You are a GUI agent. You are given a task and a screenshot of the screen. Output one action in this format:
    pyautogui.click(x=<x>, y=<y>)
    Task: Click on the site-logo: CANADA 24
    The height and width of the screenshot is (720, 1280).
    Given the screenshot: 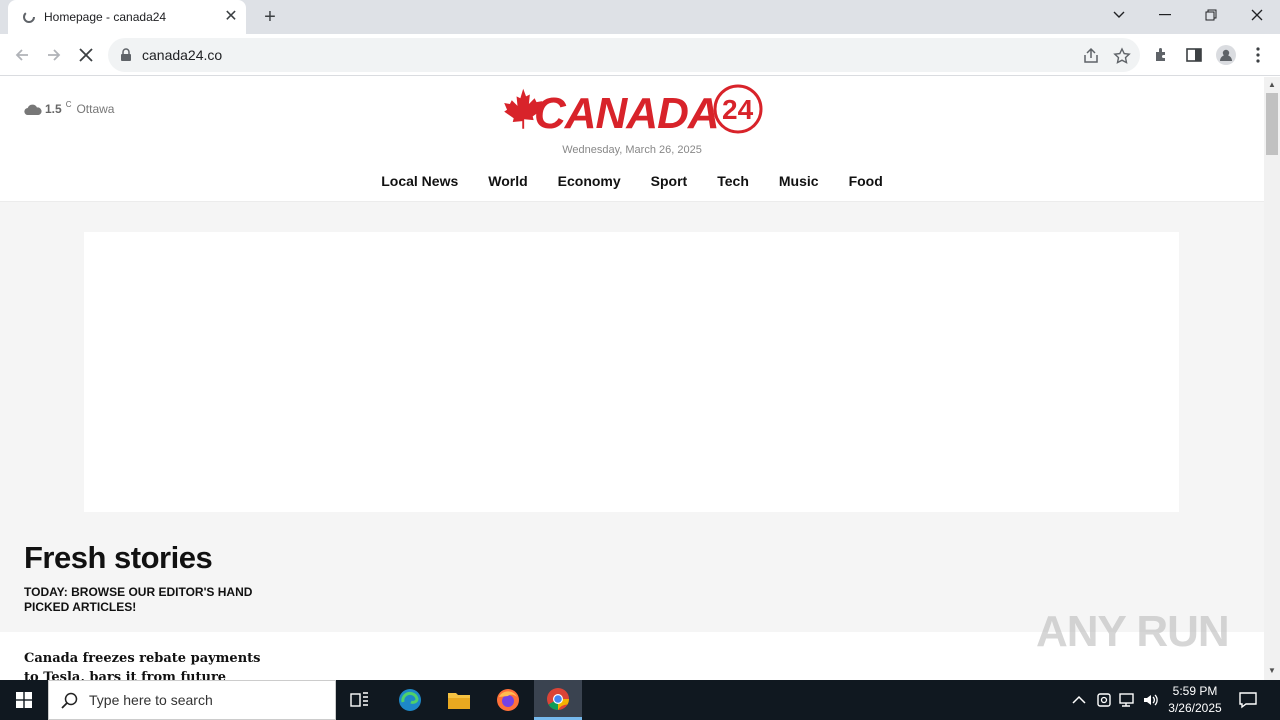 What is the action you would take?
    pyautogui.click(x=635, y=109)
    